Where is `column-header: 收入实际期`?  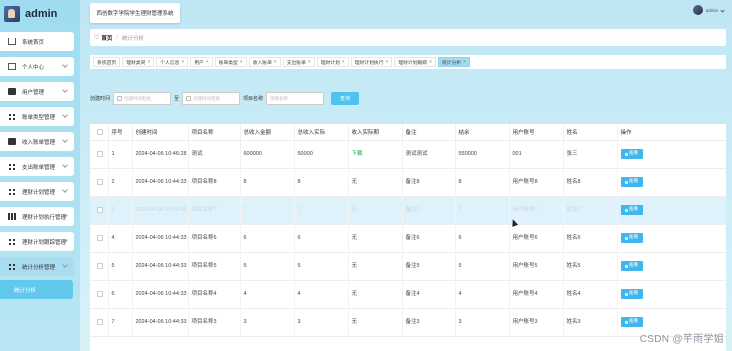
column-header: 收入实际期 is located at coordinates (375, 132).